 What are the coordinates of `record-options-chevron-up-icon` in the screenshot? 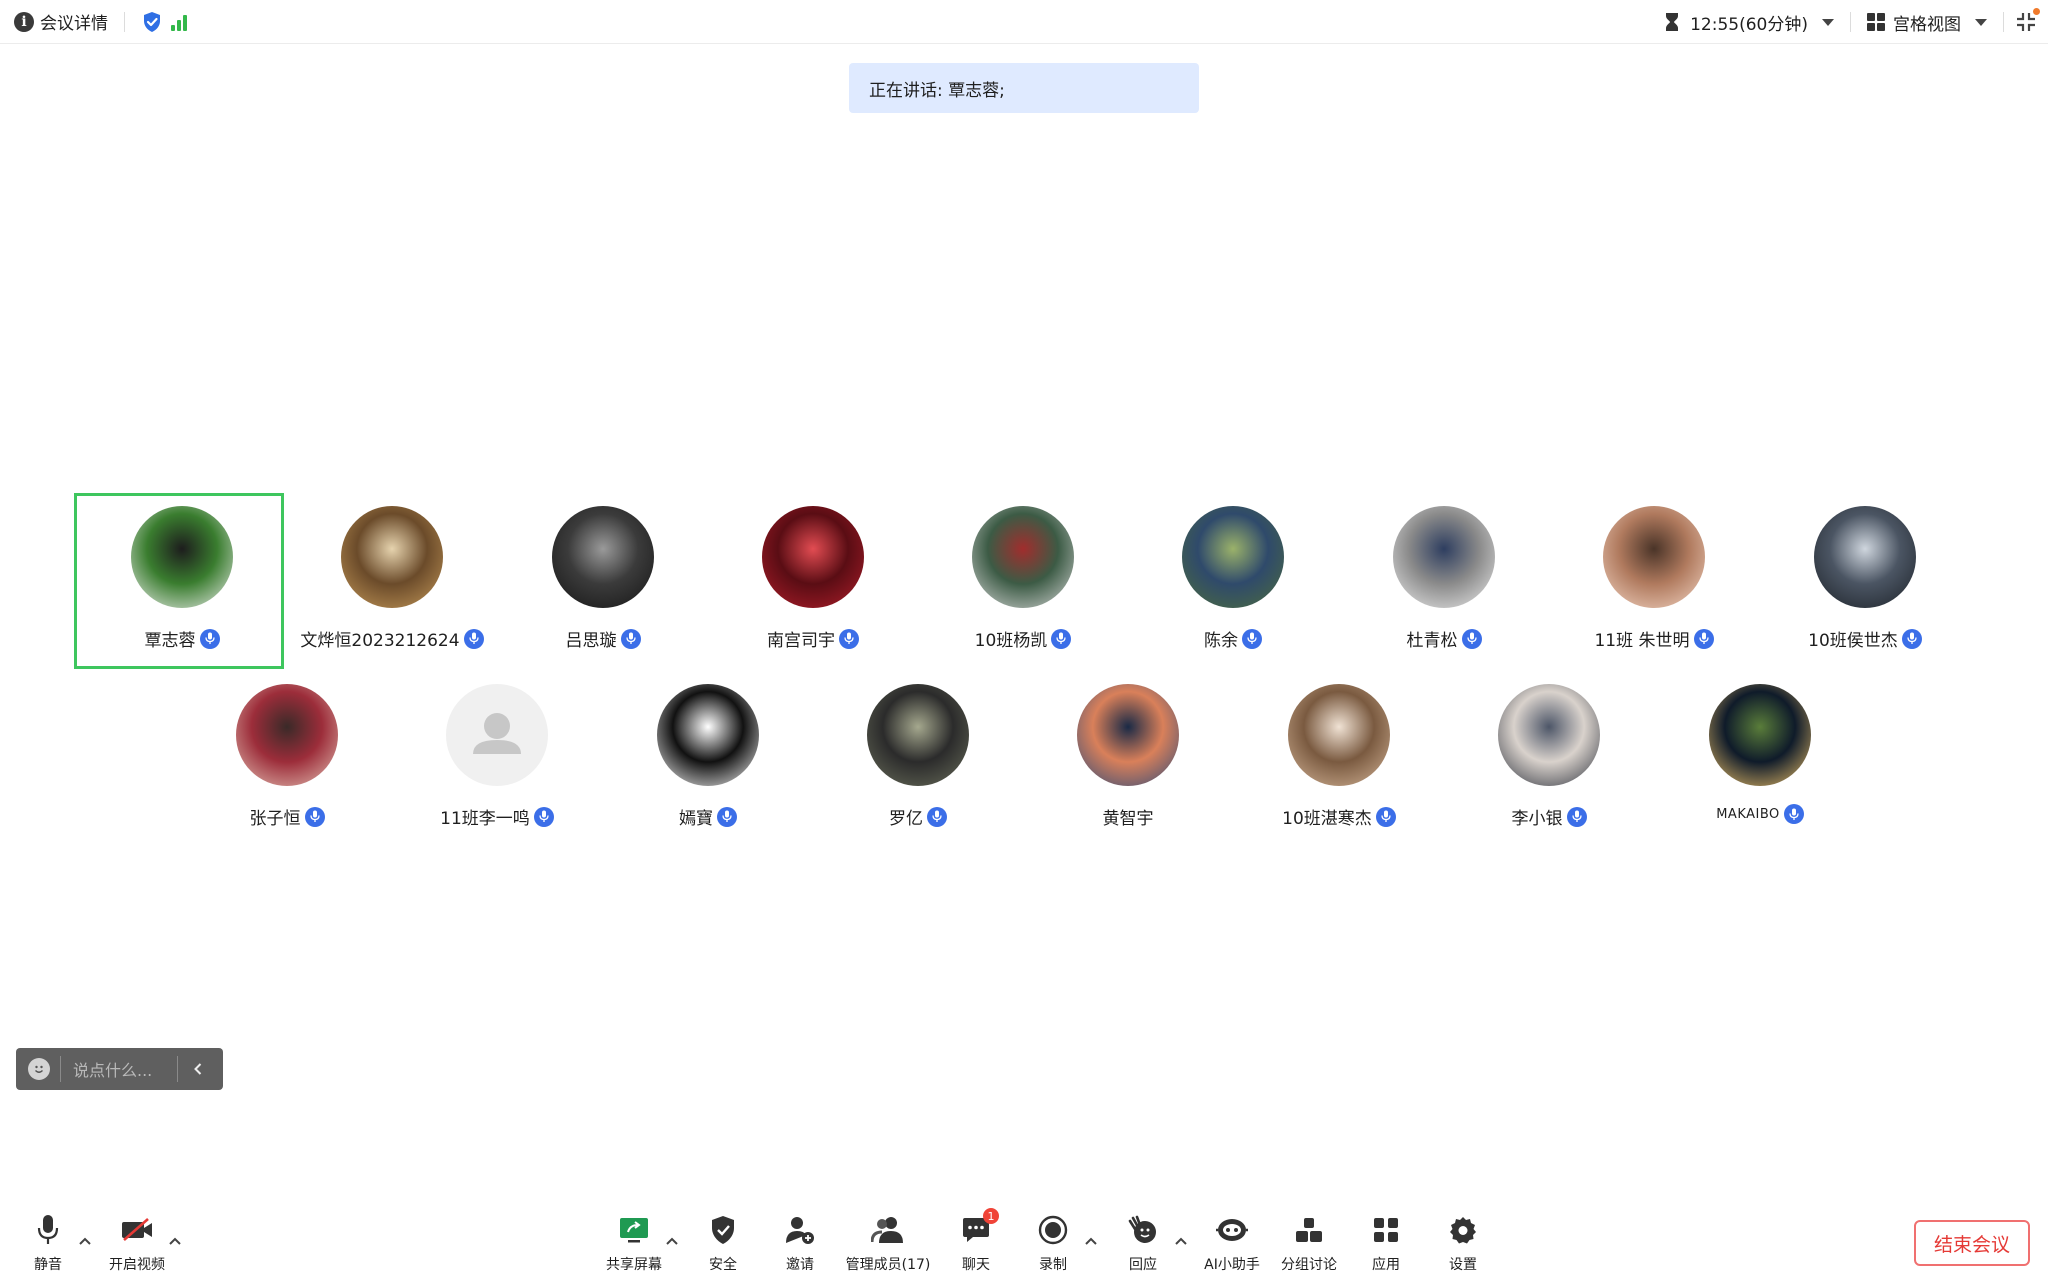 It's located at (1091, 1241).